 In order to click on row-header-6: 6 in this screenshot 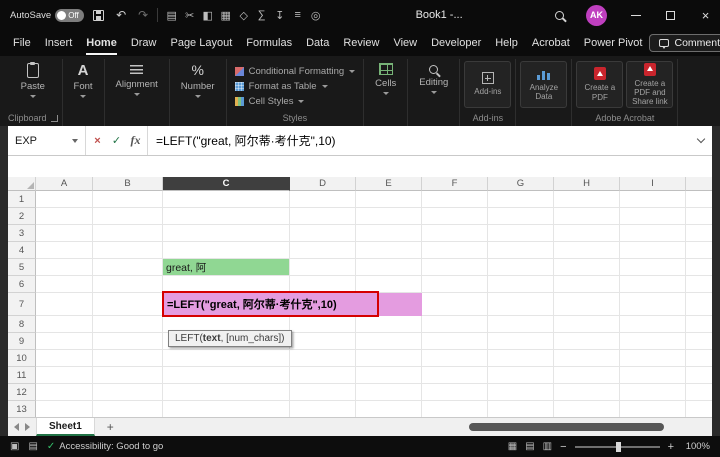, I will do `click(22, 284)`.